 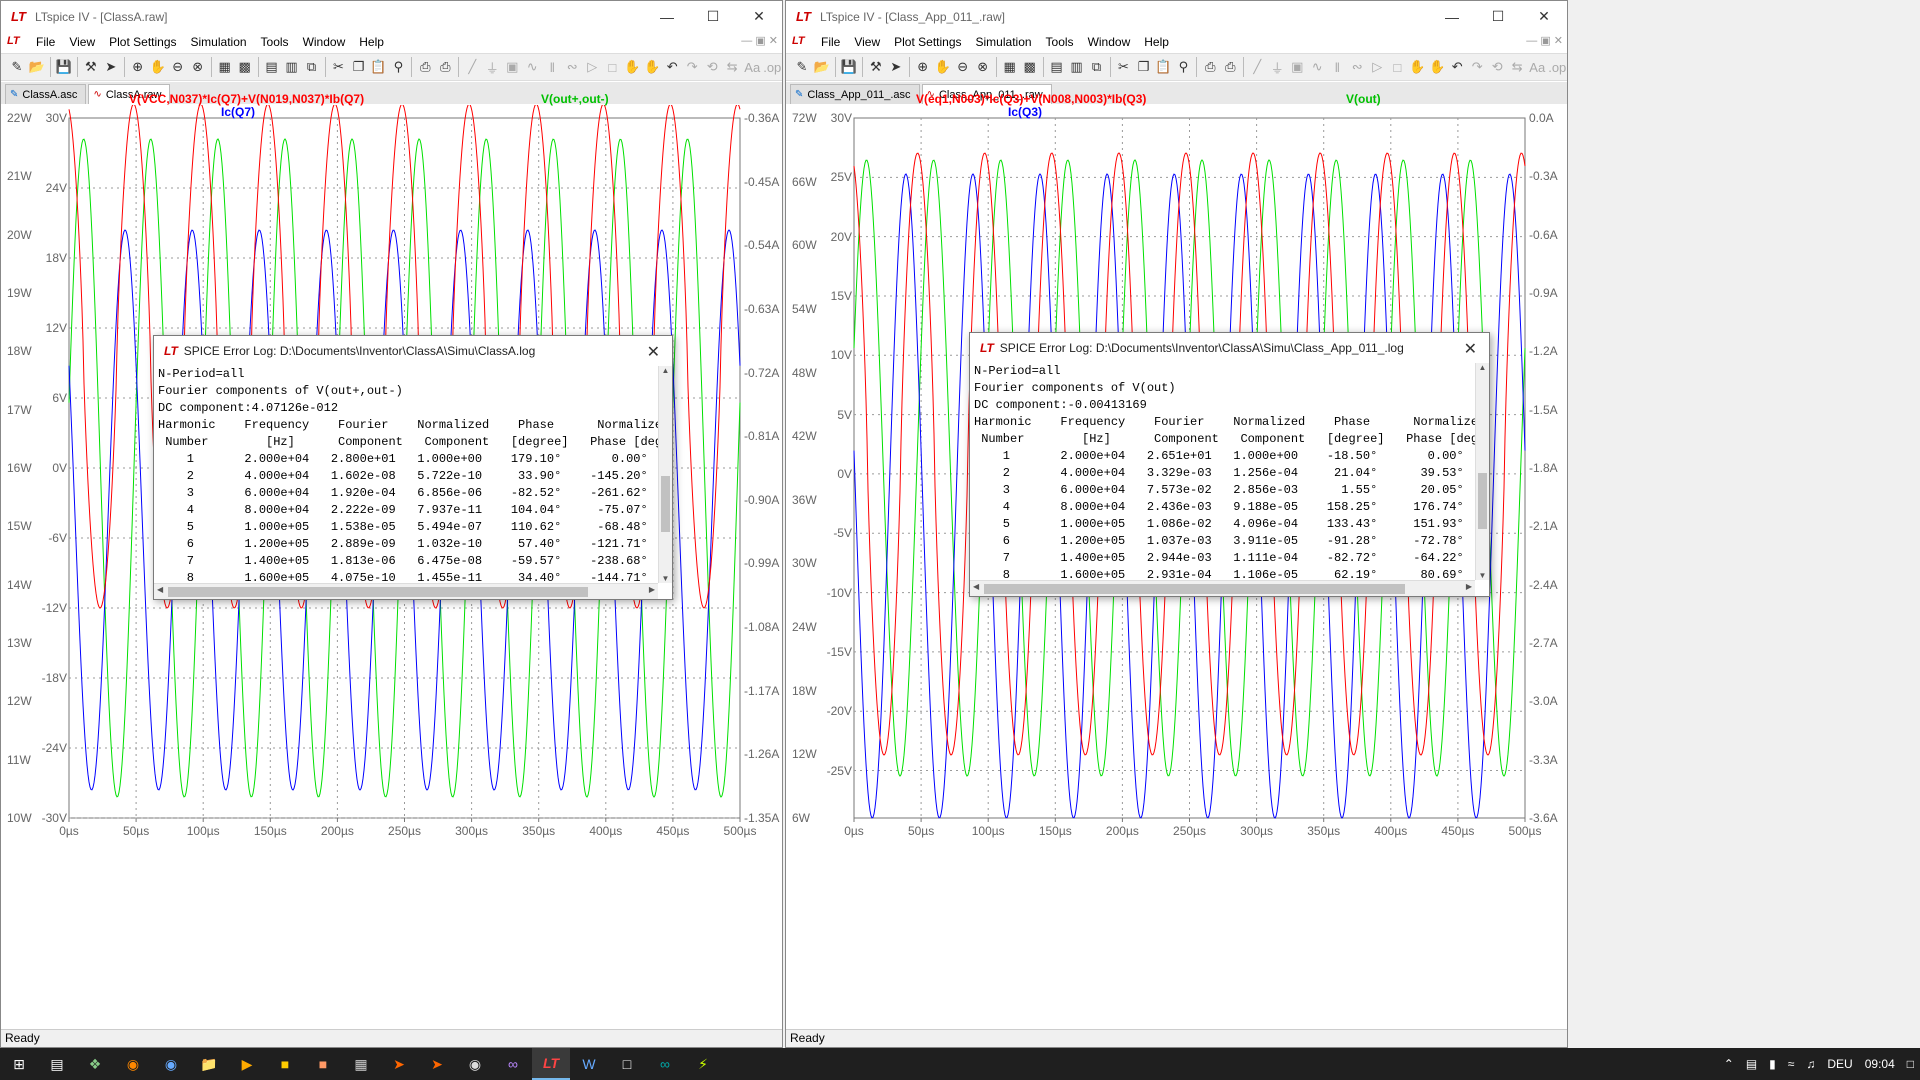 I want to click on ltspice-taskbar-icon: LT, so click(x=551, y=1064).